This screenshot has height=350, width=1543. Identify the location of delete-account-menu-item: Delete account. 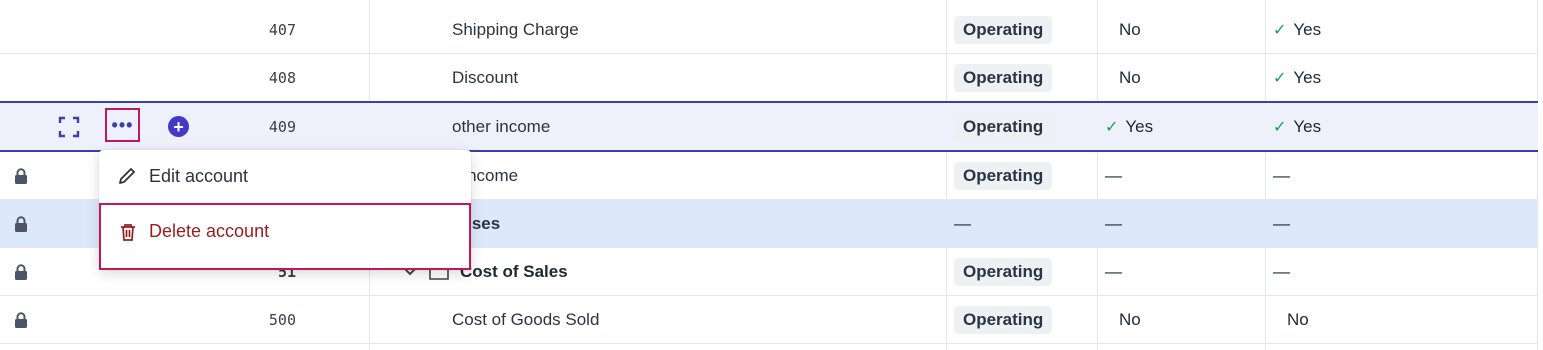
(285, 236).